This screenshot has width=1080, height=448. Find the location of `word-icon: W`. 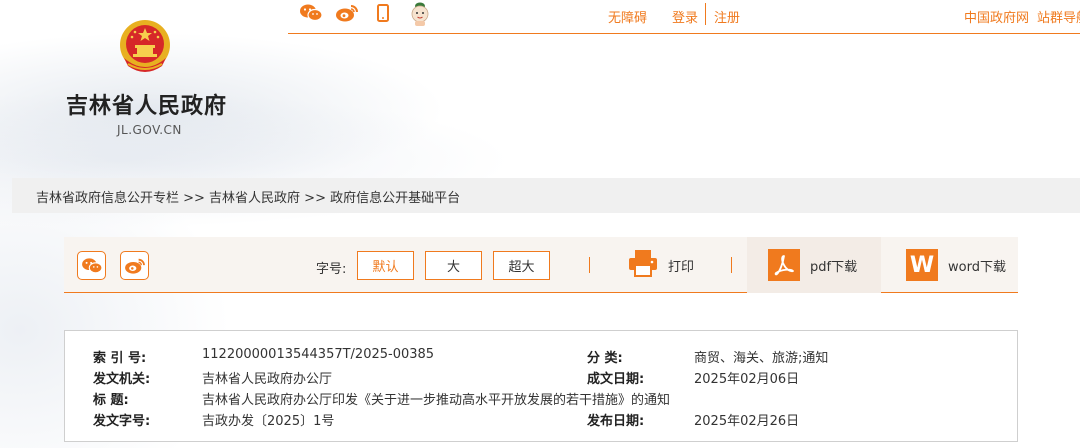

word-icon: W is located at coordinates (922, 265).